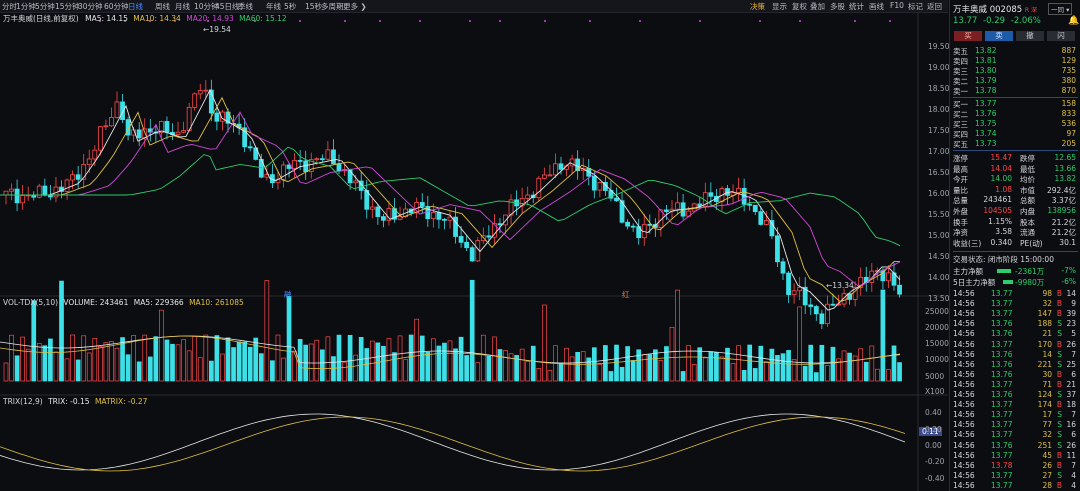 This screenshot has height=491, width=1080. Describe the element at coordinates (1044, 405) in the screenshot. I see `tick-volume: 174` at that location.